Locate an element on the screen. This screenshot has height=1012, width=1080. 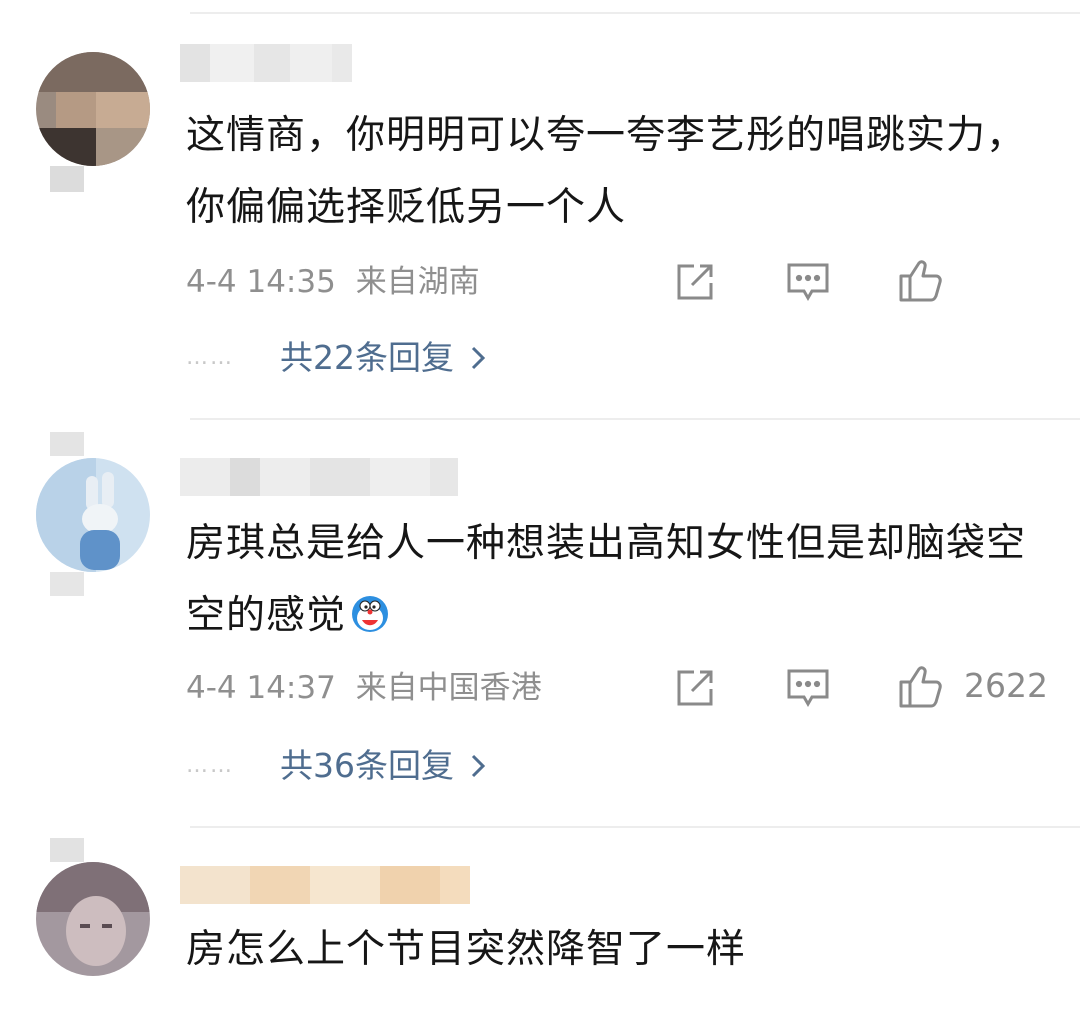
like-button is located at coordinates (931, 280).